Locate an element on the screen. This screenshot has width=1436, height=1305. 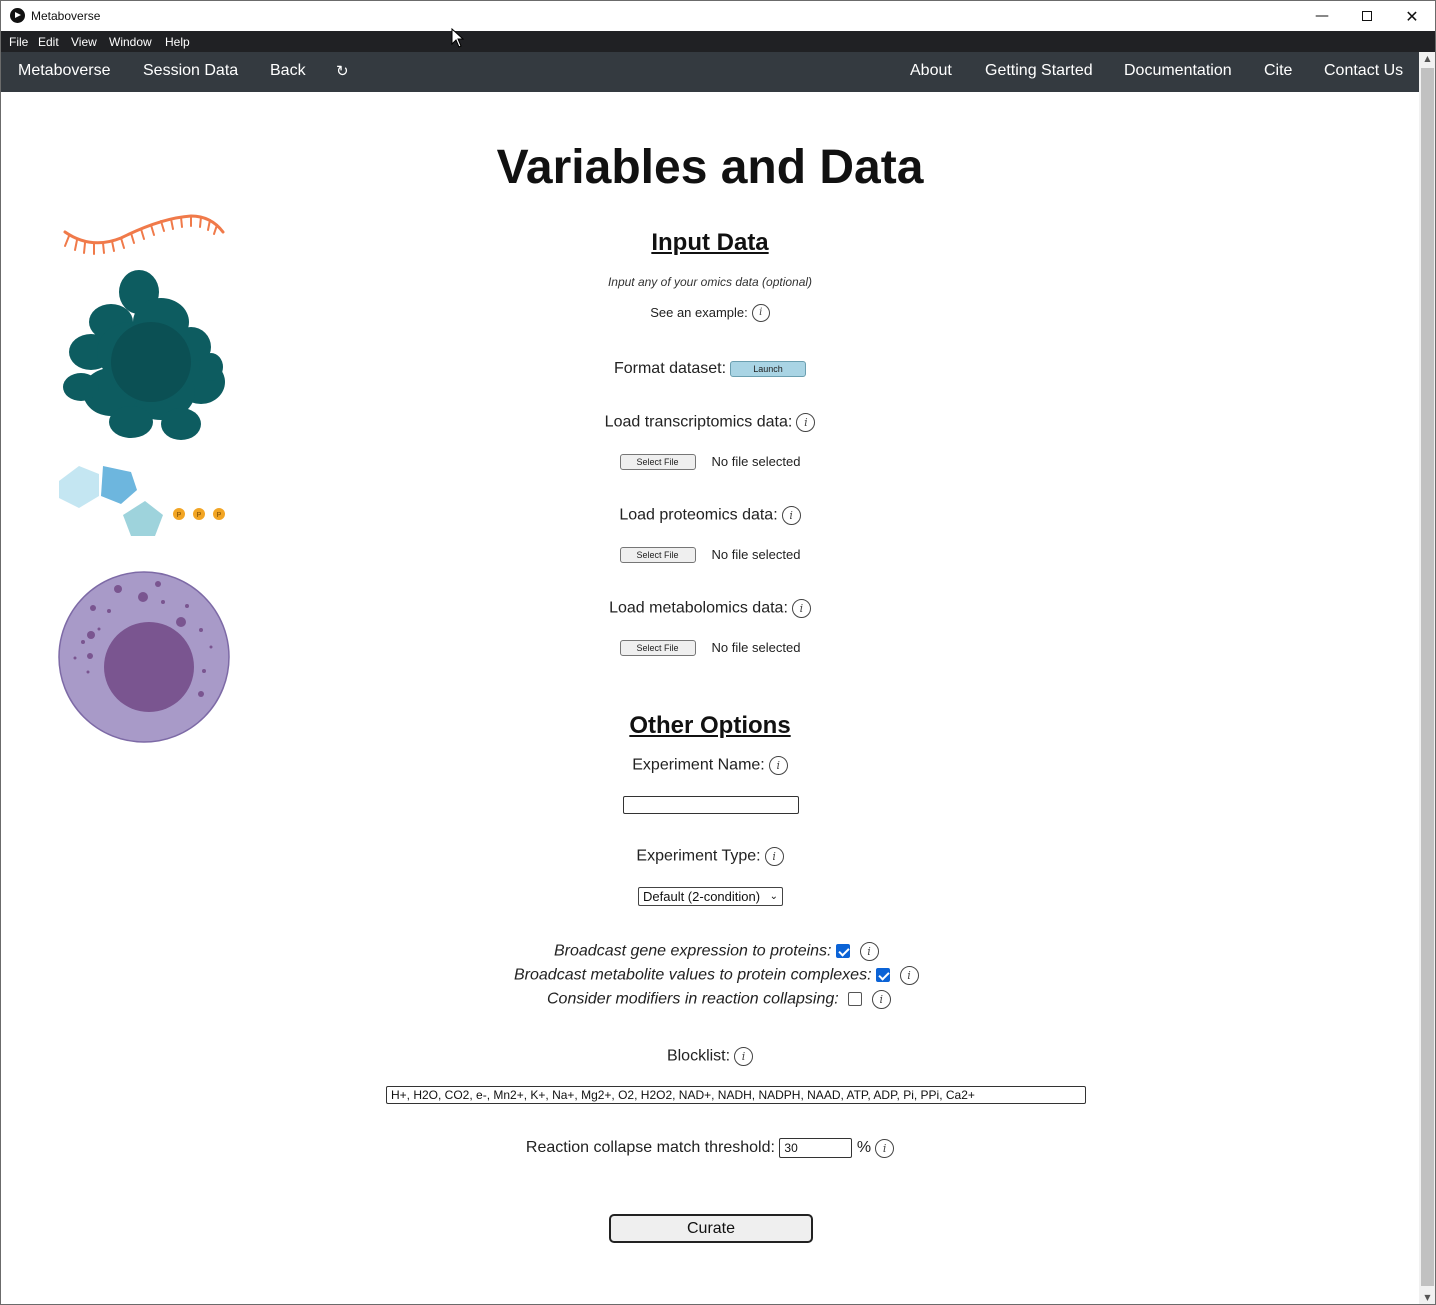
experiment-type-select: Default (2-condition) ⌄ is located at coordinates (710, 896).